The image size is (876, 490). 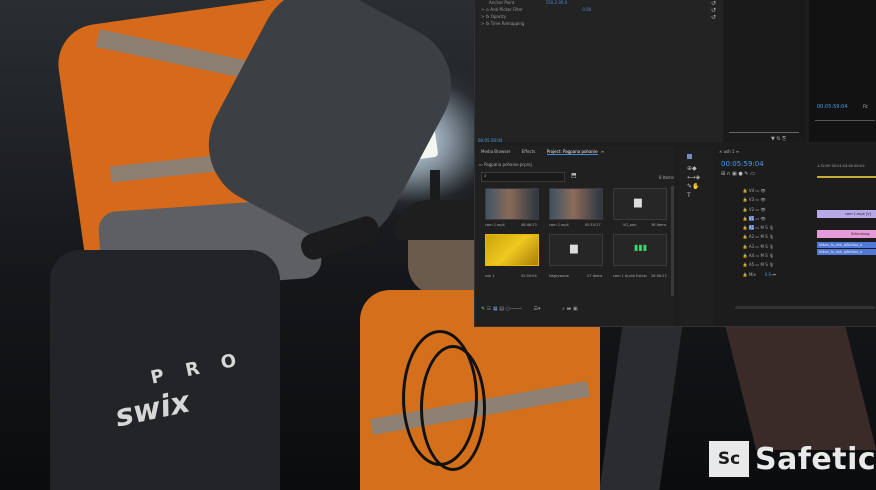 I want to click on program-timecode: 00:05:59:04, so click(x=832, y=107).